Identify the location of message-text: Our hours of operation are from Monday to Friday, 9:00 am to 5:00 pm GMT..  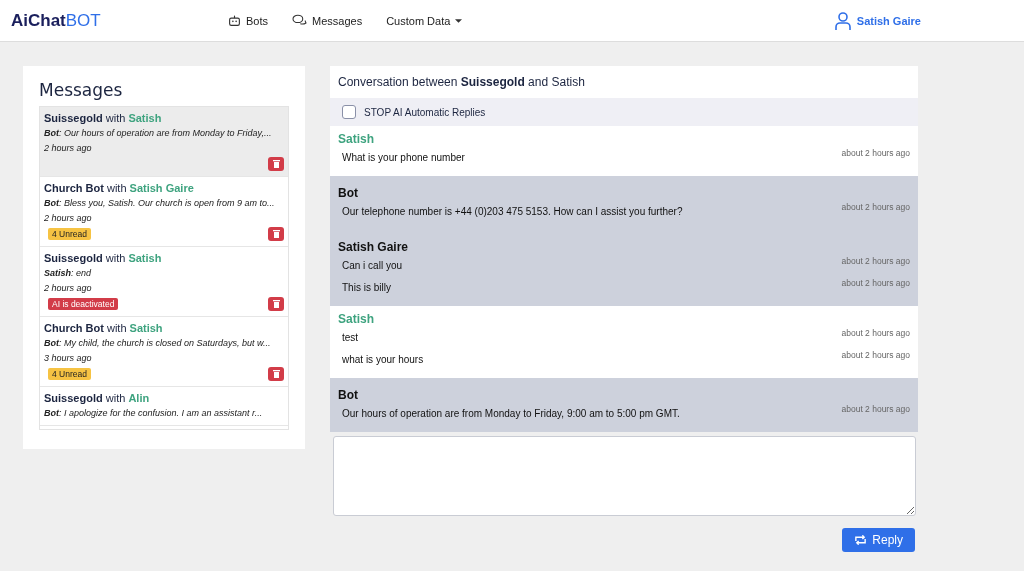
(511, 413).